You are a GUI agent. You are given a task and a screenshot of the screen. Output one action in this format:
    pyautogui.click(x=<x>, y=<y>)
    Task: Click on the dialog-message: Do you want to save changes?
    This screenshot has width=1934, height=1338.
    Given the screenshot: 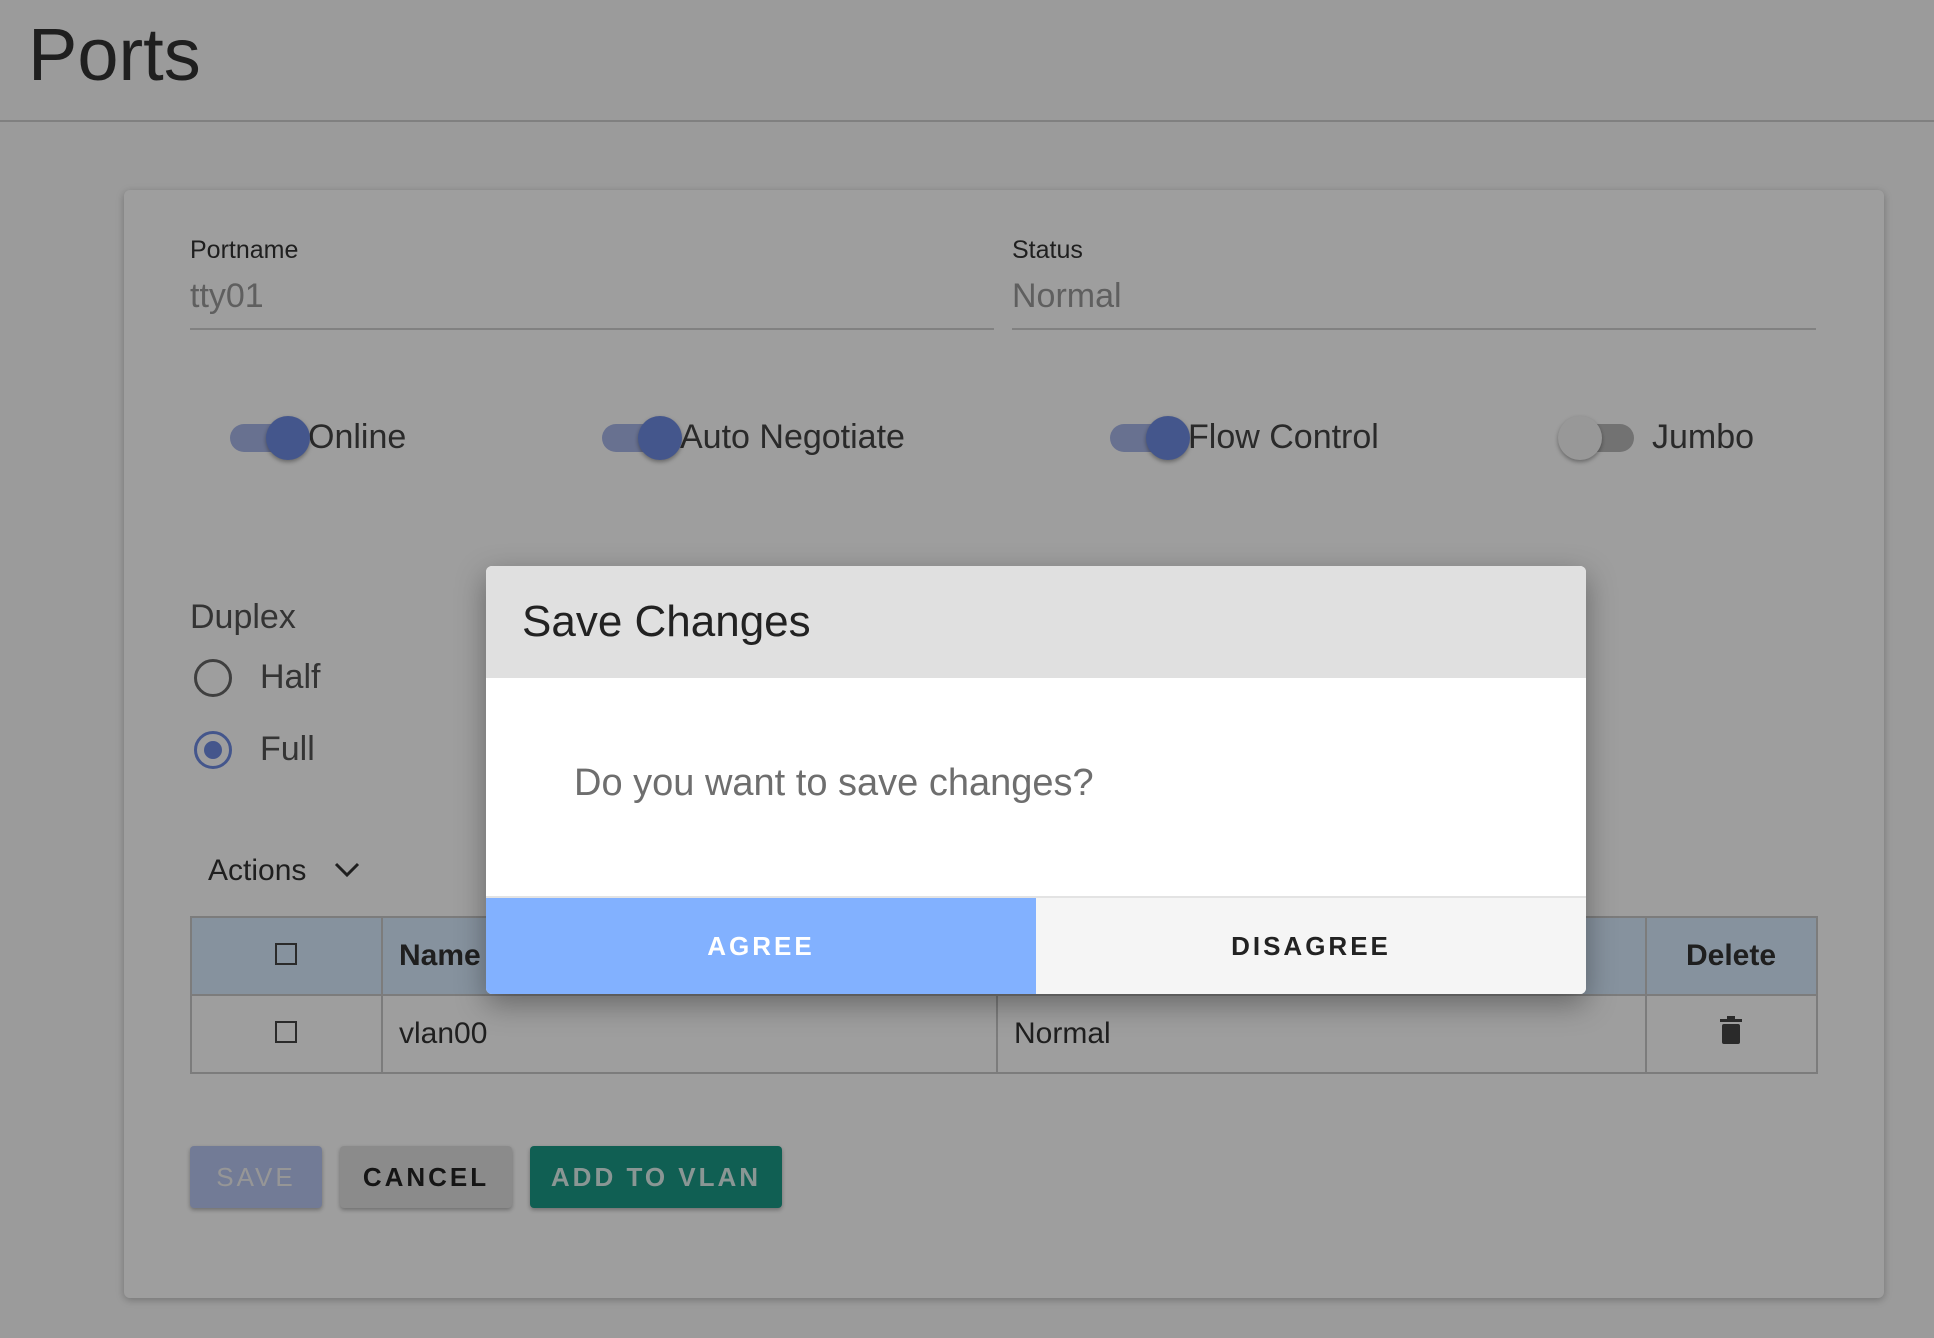 What is the action you would take?
    pyautogui.click(x=834, y=783)
    